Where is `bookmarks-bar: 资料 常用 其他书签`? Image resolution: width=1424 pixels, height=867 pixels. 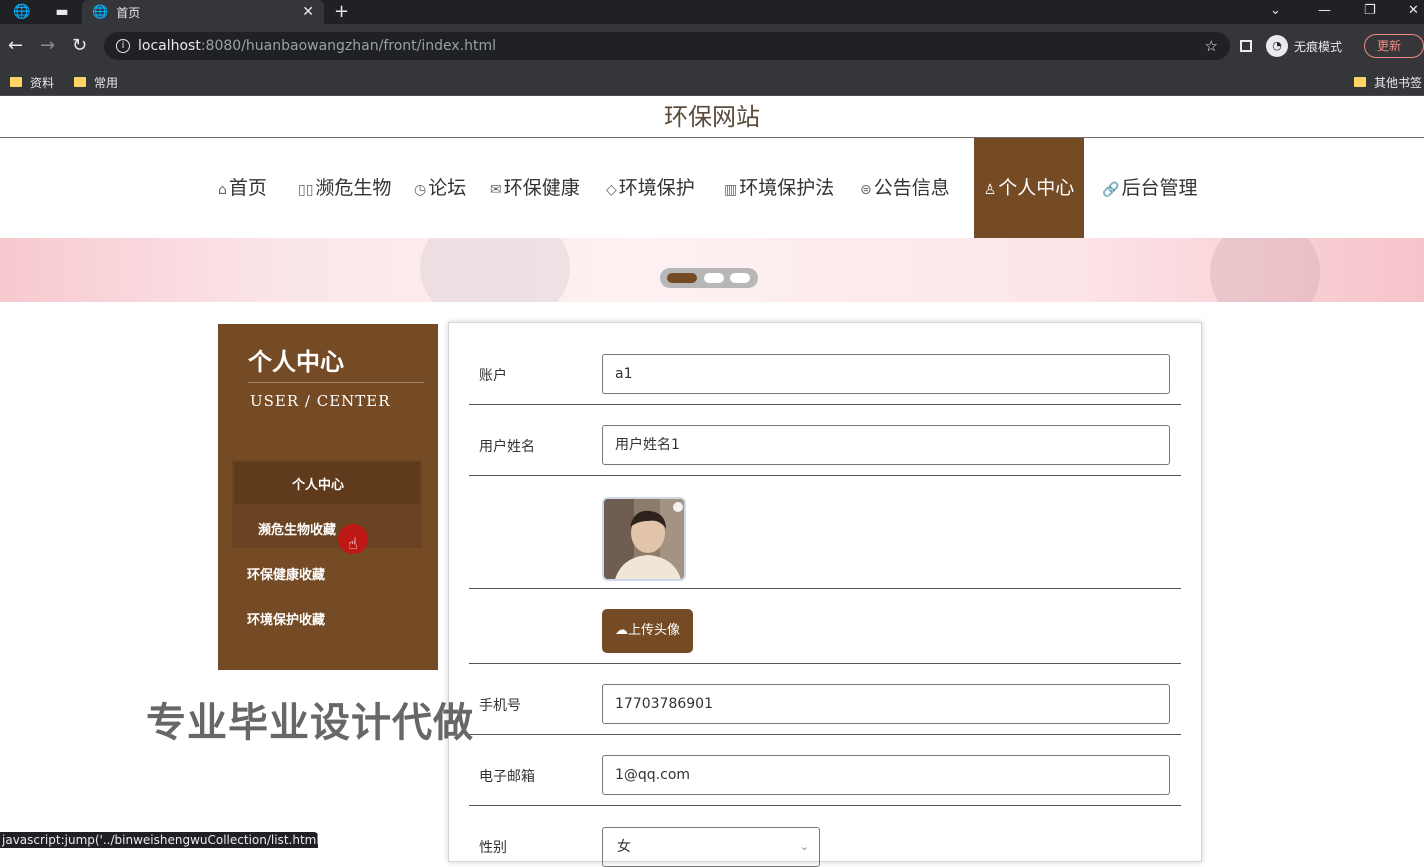
bookmarks-bar: 资料 常用 其他书签 is located at coordinates (712, 82).